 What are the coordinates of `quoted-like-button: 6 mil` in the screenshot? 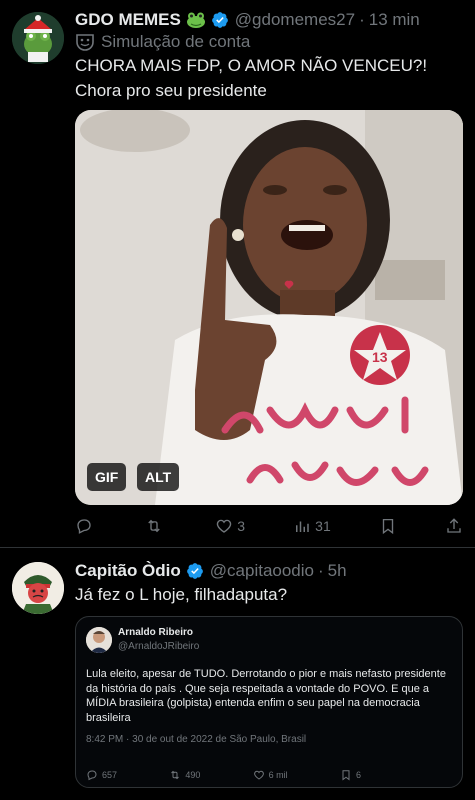 It's located at (270, 775).